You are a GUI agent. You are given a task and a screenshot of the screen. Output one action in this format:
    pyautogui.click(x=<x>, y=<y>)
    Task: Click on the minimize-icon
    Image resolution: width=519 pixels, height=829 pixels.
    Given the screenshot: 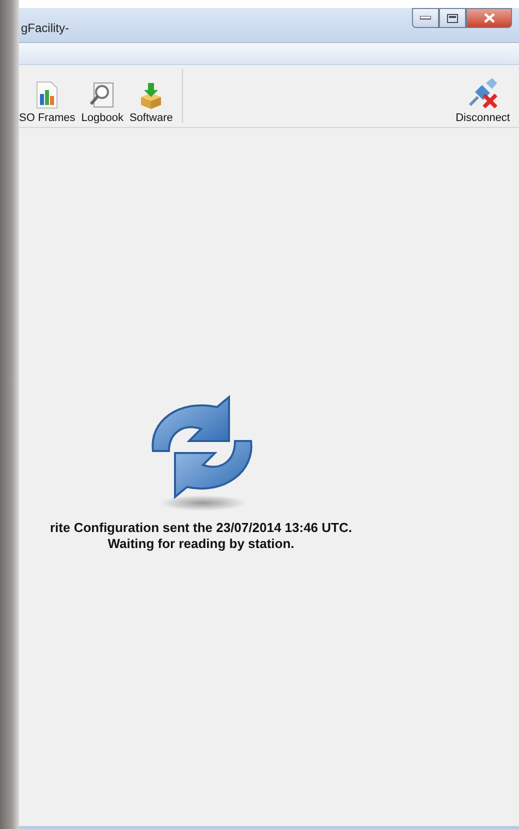 What is the action you would take?
    pyautogui.click(x=425, y=18)
    